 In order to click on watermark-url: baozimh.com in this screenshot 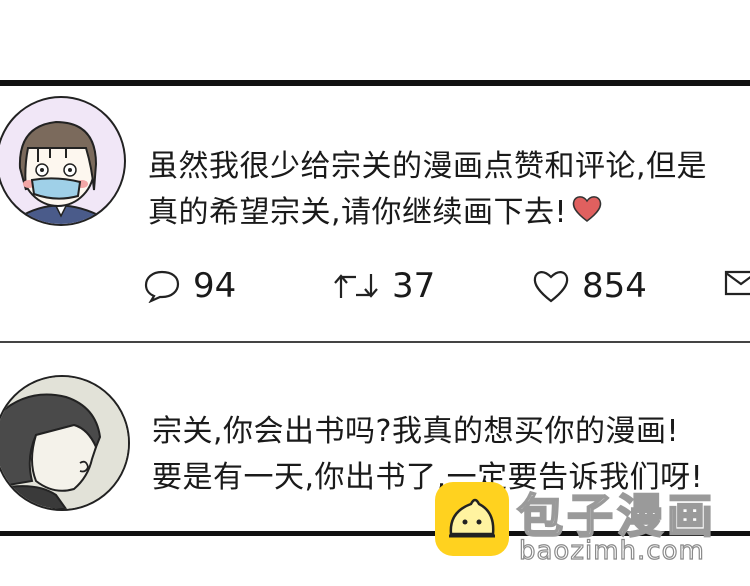, I will do `click(611, 550)`.